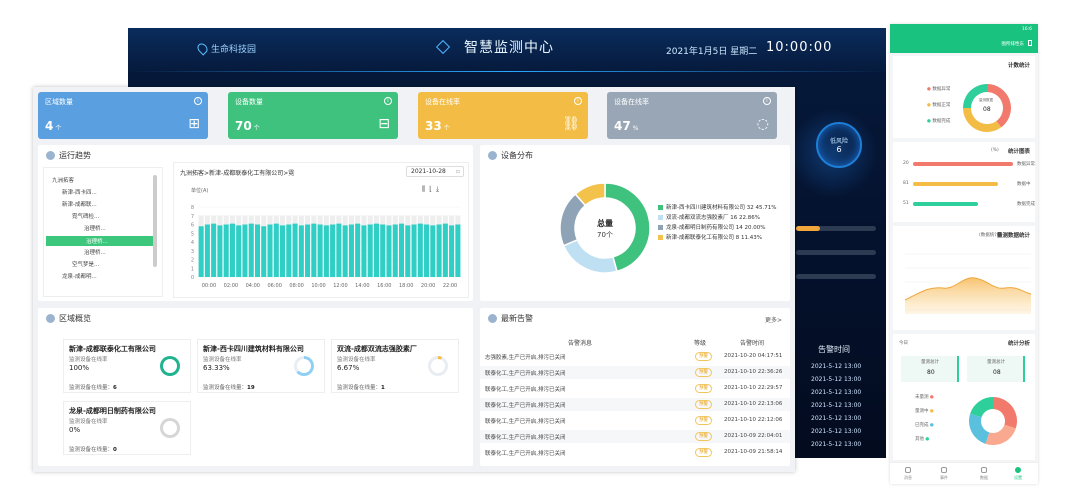  What do you see at coordinates (635, 452) in the screenshot?
I see `alarm-row: 联泰化工,生产已开启,排污已关闭 预警 2021-10-09 21:58:14` at bounding box center [635, 452].